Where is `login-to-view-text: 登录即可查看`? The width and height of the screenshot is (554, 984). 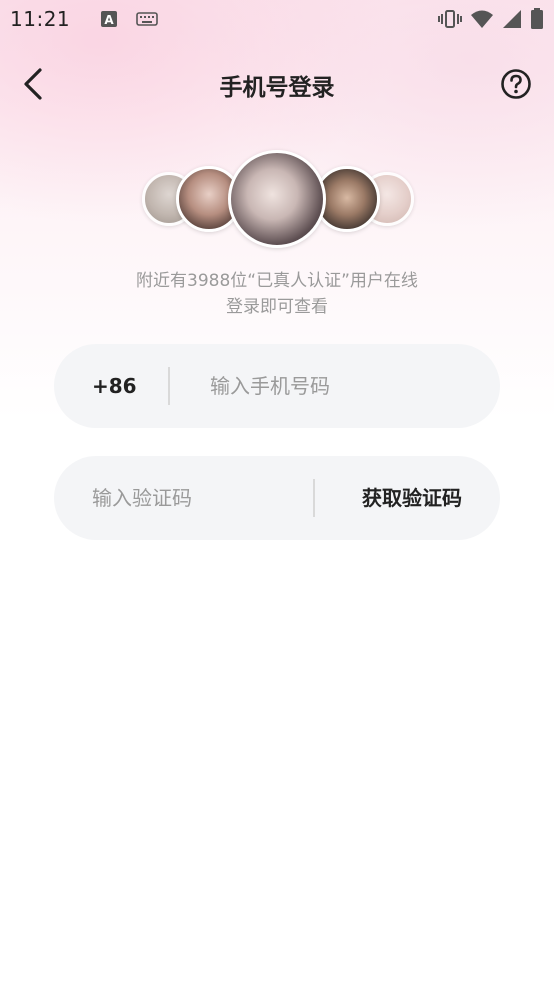
login-to-view-text: 登录即可查看 is located at coordinates (277, 307).